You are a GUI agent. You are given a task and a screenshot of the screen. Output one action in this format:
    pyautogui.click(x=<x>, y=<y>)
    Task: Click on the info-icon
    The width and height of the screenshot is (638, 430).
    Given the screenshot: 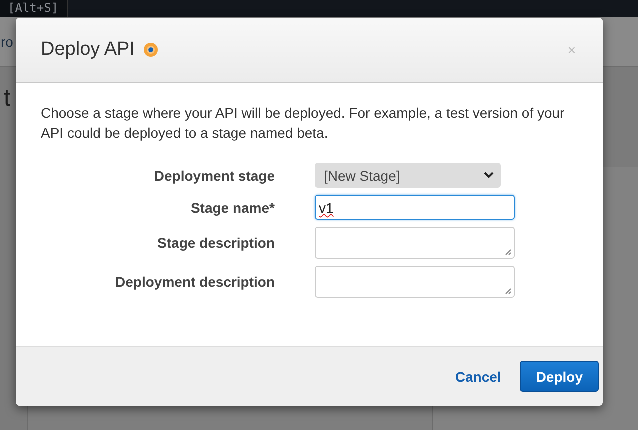 What is the action you would take?
    pyautogui.click(x=151, y=50)
    